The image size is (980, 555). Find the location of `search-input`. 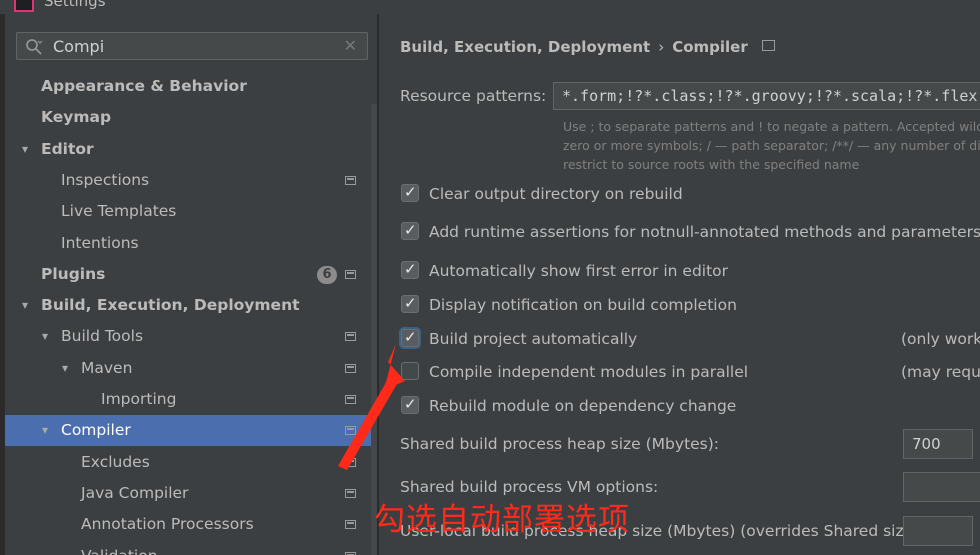

search-input is located at coordinates (193, 46).